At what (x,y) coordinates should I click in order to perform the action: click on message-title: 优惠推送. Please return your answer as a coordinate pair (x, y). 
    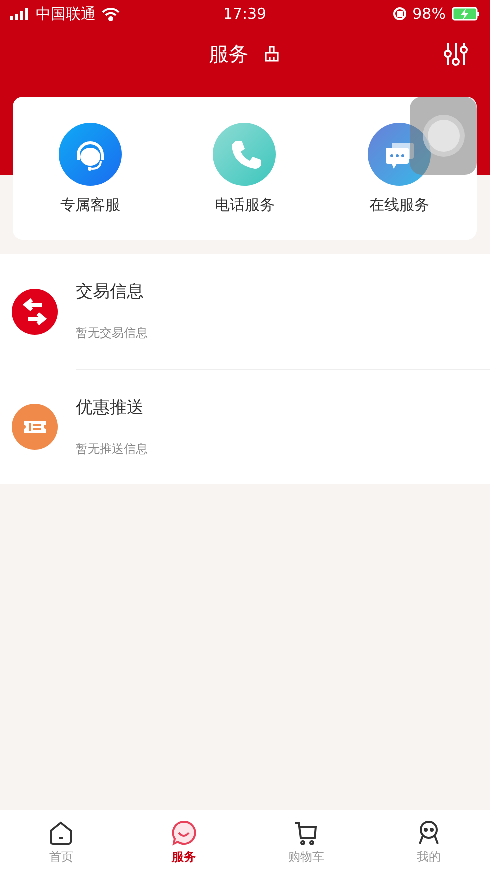
    Looking at the image, I should click on (283, 407).